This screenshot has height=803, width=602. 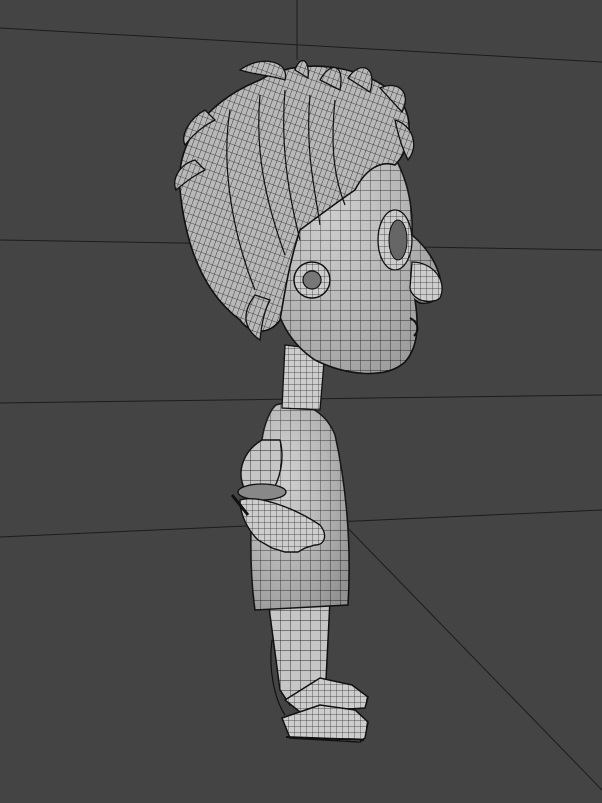 What do you see at coordinates (262, 470) in the screenshot?
I see `character-arm` at bounding box center [262, 470].